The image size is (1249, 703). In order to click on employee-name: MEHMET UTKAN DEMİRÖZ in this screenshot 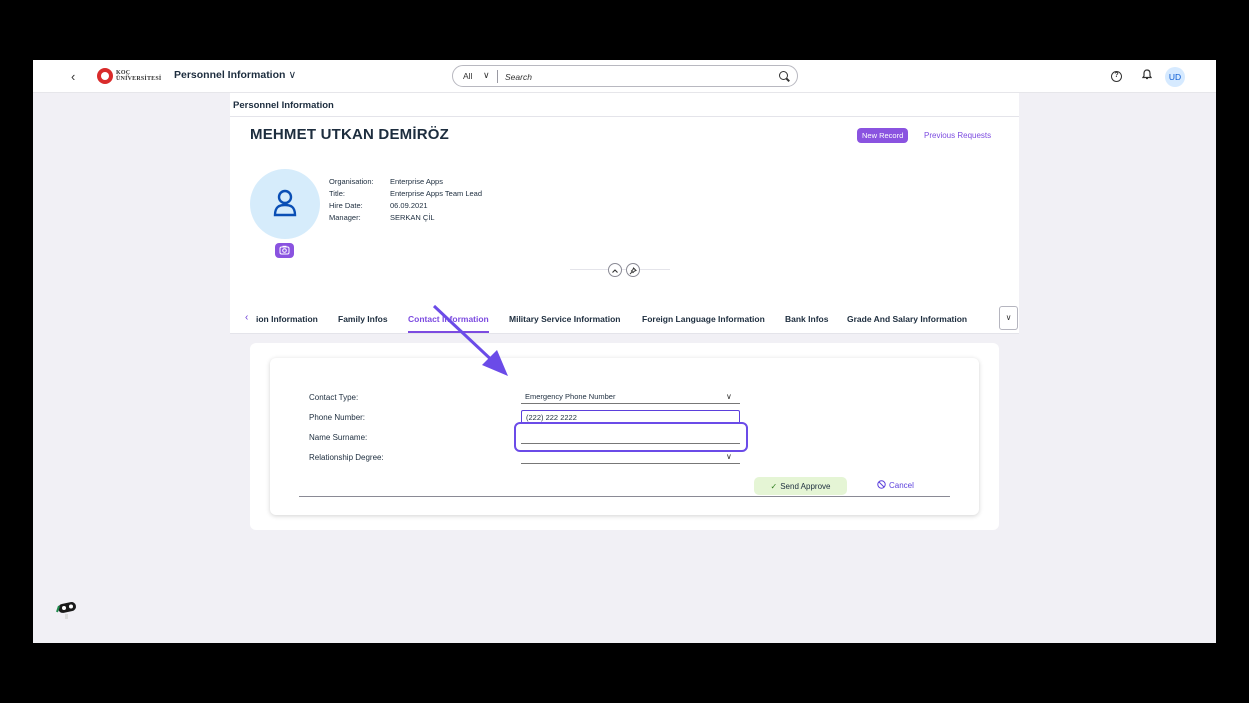, I will do `click(349, 134)`.